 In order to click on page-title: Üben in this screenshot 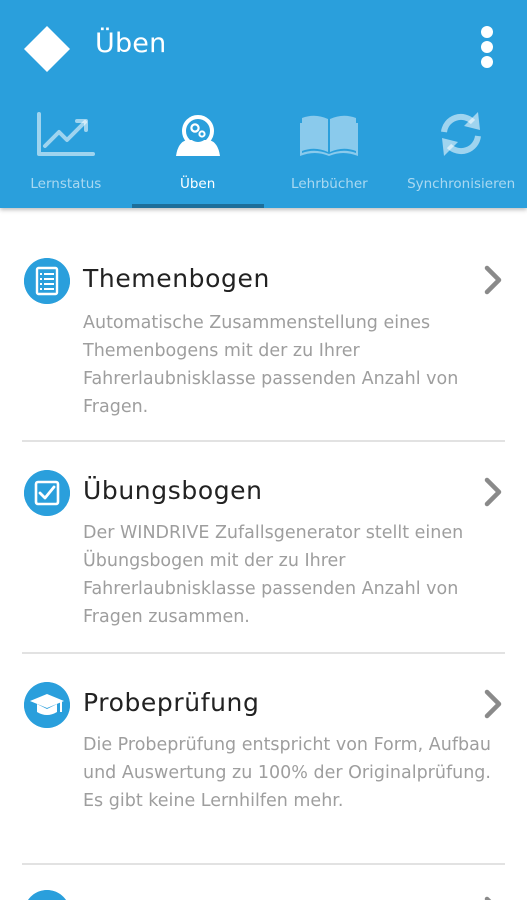, I will do `click(131, 43)`.